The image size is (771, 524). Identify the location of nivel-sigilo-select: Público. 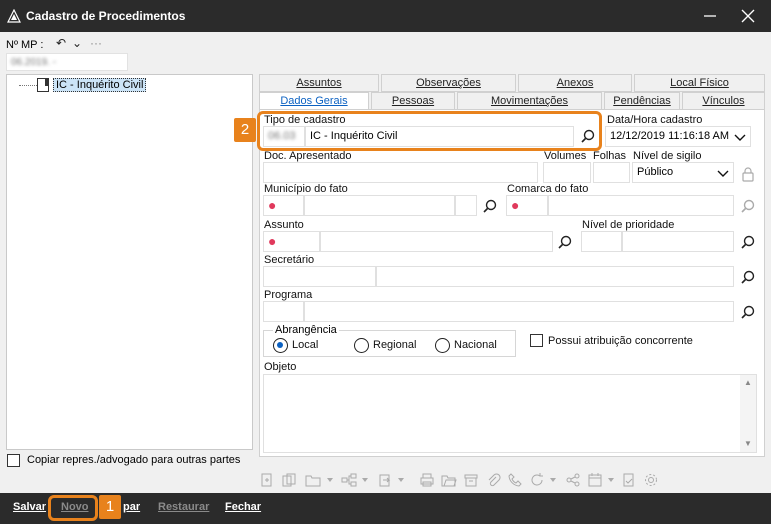
(683, 172).